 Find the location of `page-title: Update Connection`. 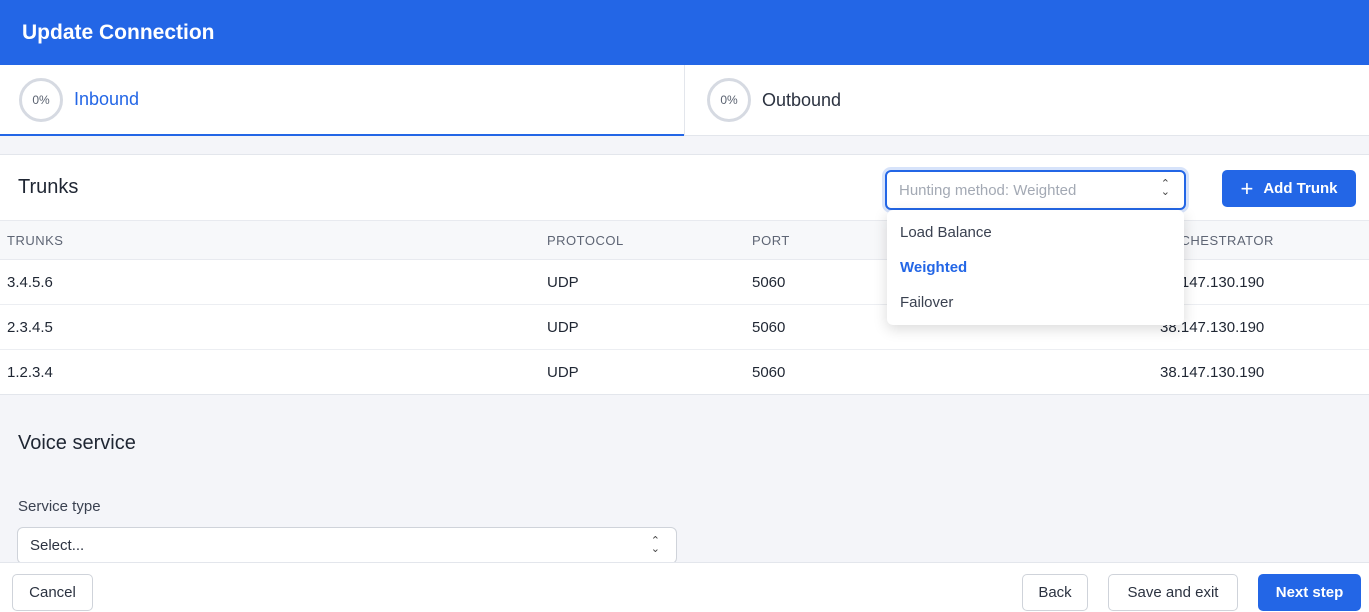

page-title: Update Connection is located at coordinates (118, 32).